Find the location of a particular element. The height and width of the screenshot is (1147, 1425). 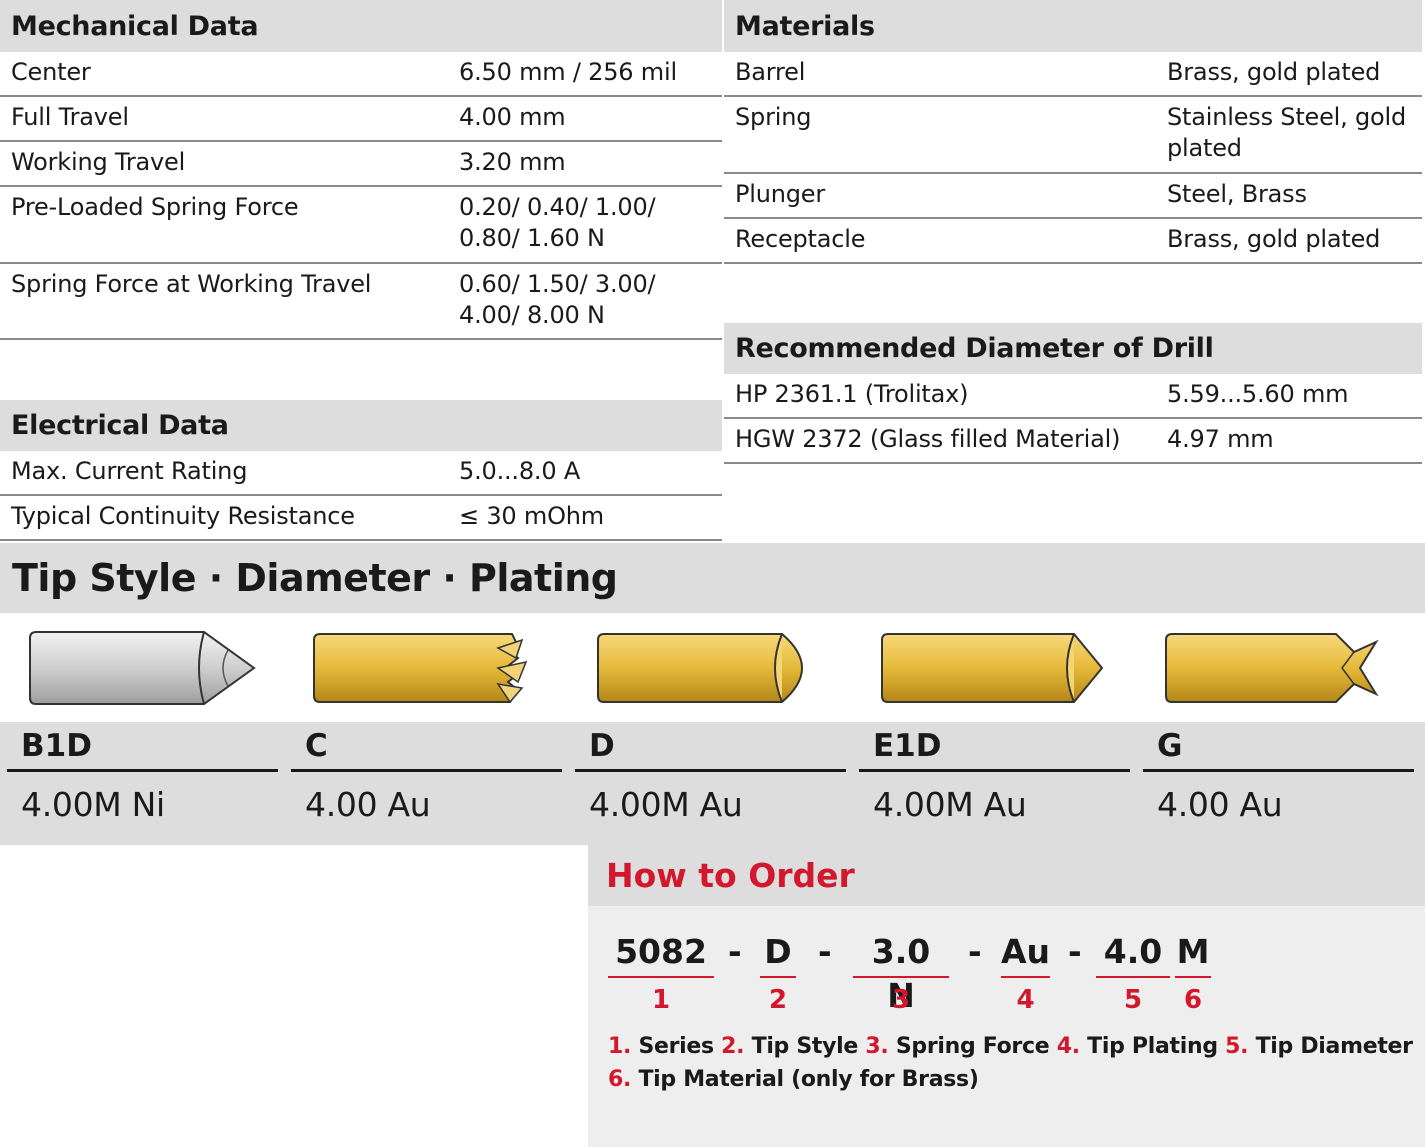

row-label: Working Travel is located at coordinates (98, 162).